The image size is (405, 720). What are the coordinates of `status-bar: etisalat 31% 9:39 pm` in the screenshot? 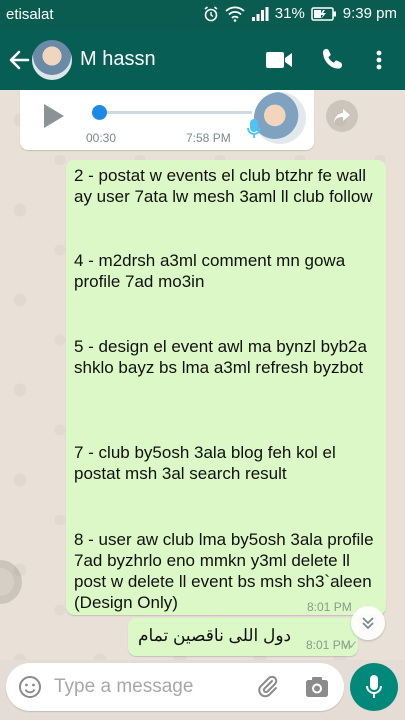 It's located at (202, 15).